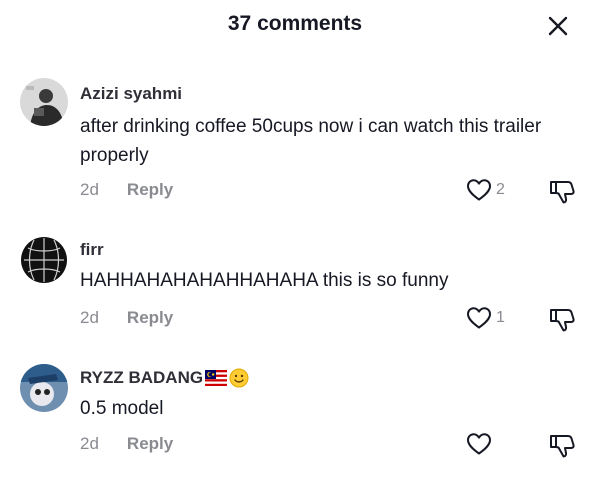  Describe the element at coordinates (131, 94) in the screenshot. I see `comment-username: Azizi syahmi` at that location.